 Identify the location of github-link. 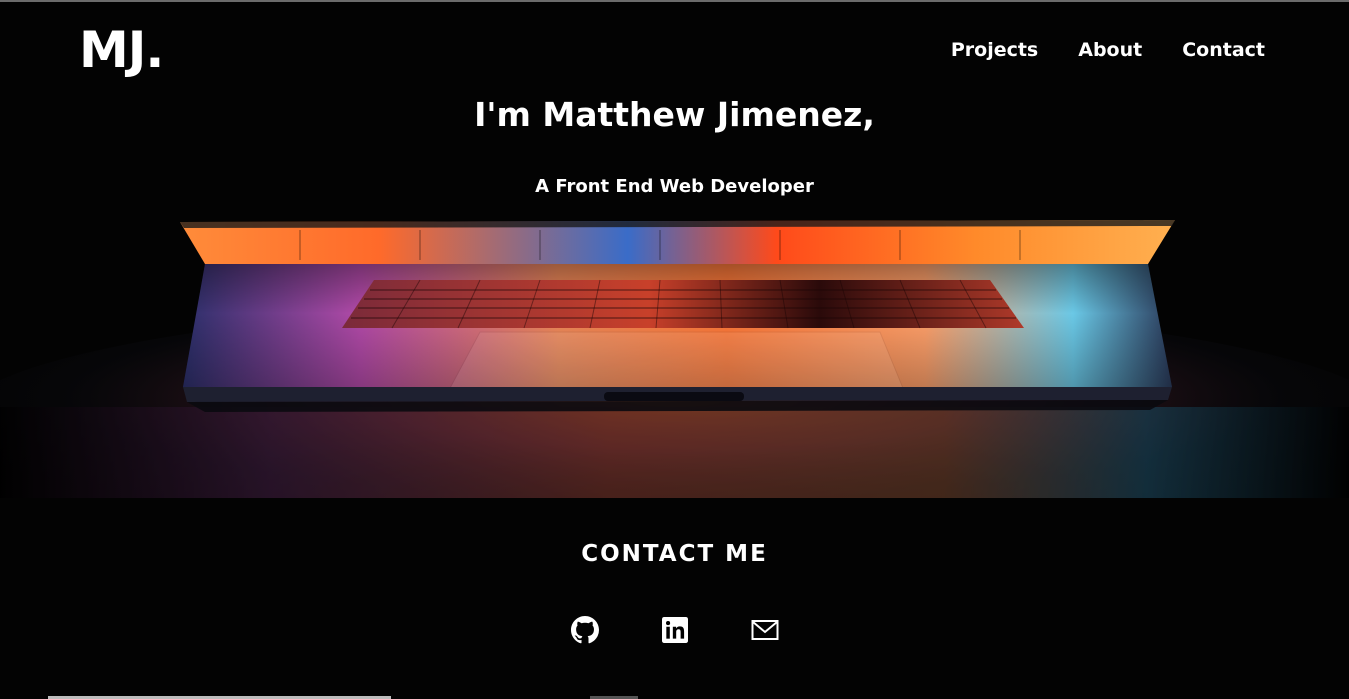
(585, 630).